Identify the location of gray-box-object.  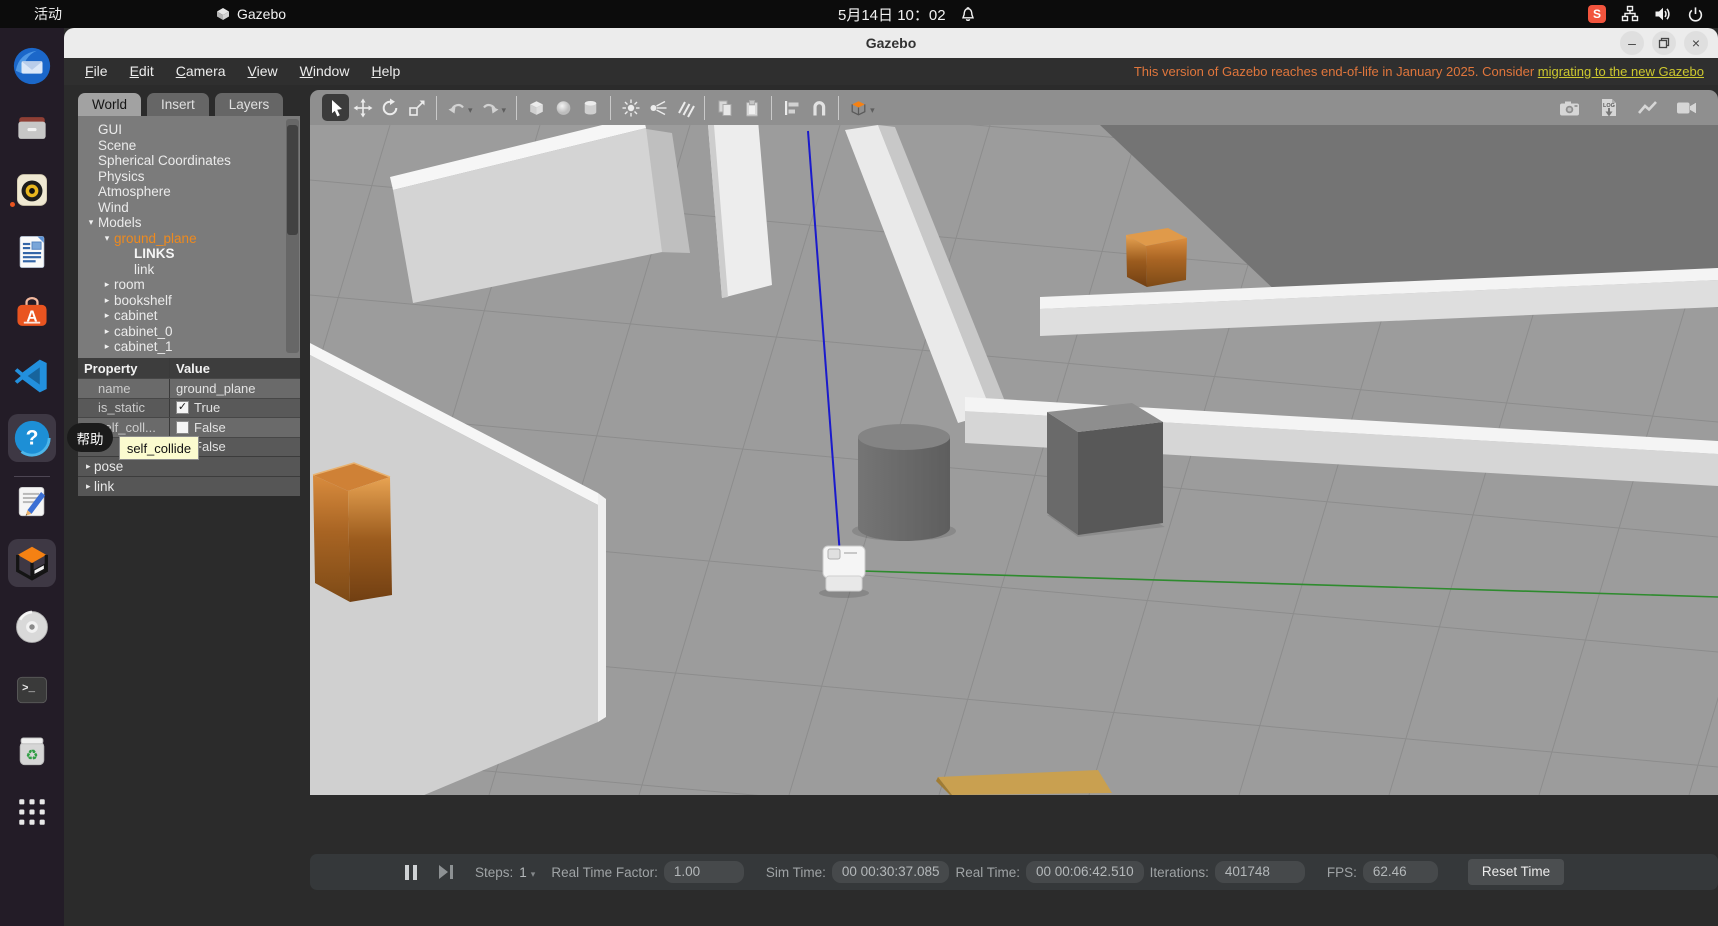
(1106, 470).